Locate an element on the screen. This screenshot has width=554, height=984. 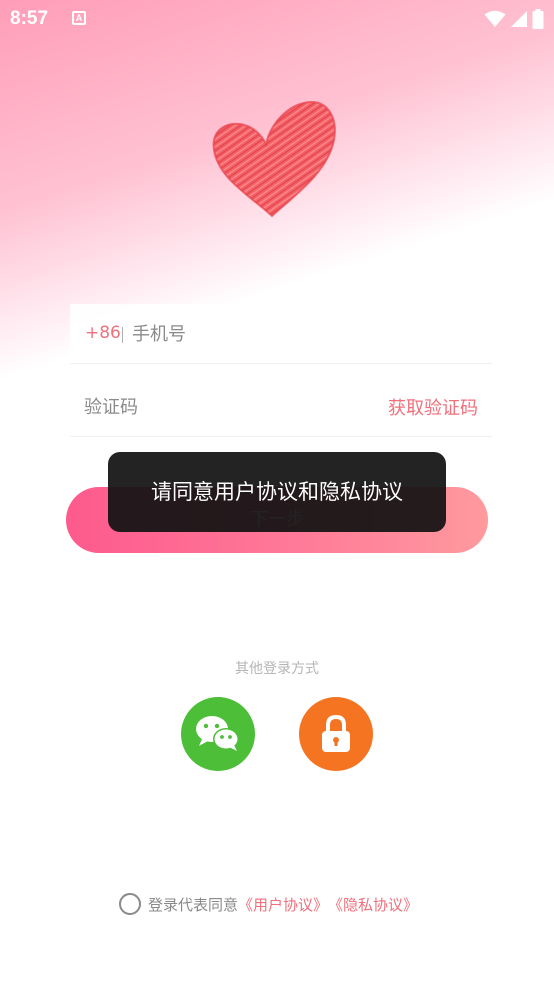
status-time: 8:57 is located at coordinates (29, 18).